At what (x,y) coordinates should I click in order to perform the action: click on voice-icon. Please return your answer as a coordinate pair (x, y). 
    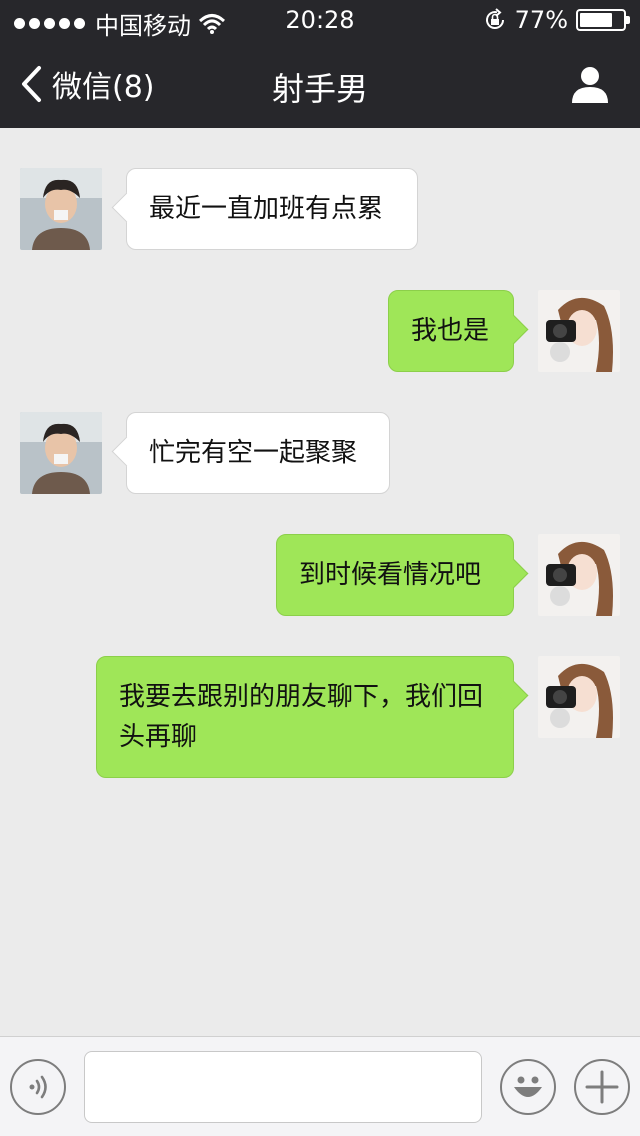
    Looking at the image, I should click on (38, 1087).